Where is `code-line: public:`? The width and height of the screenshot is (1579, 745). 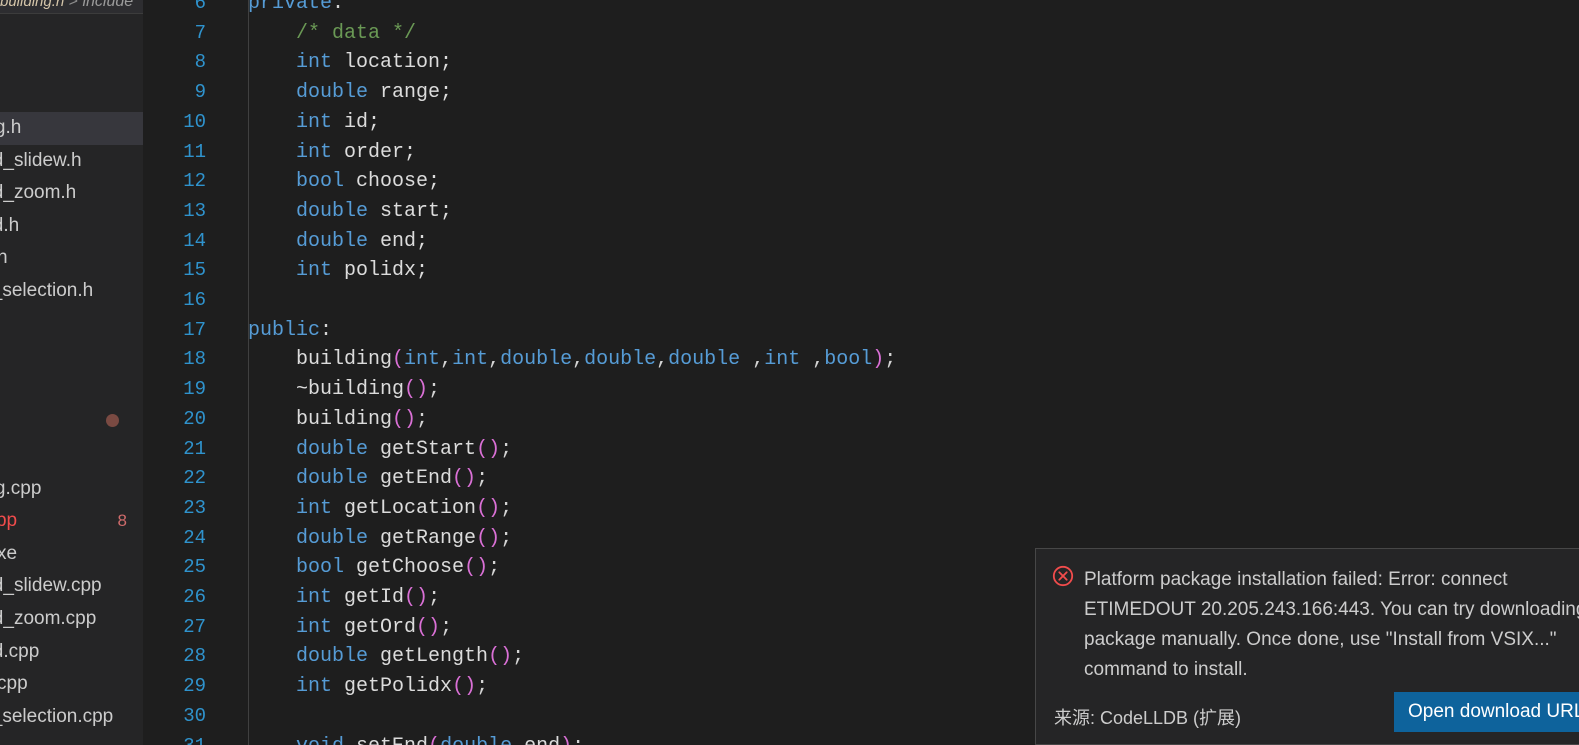
code-line: public: is located at coordinates (290, 330).